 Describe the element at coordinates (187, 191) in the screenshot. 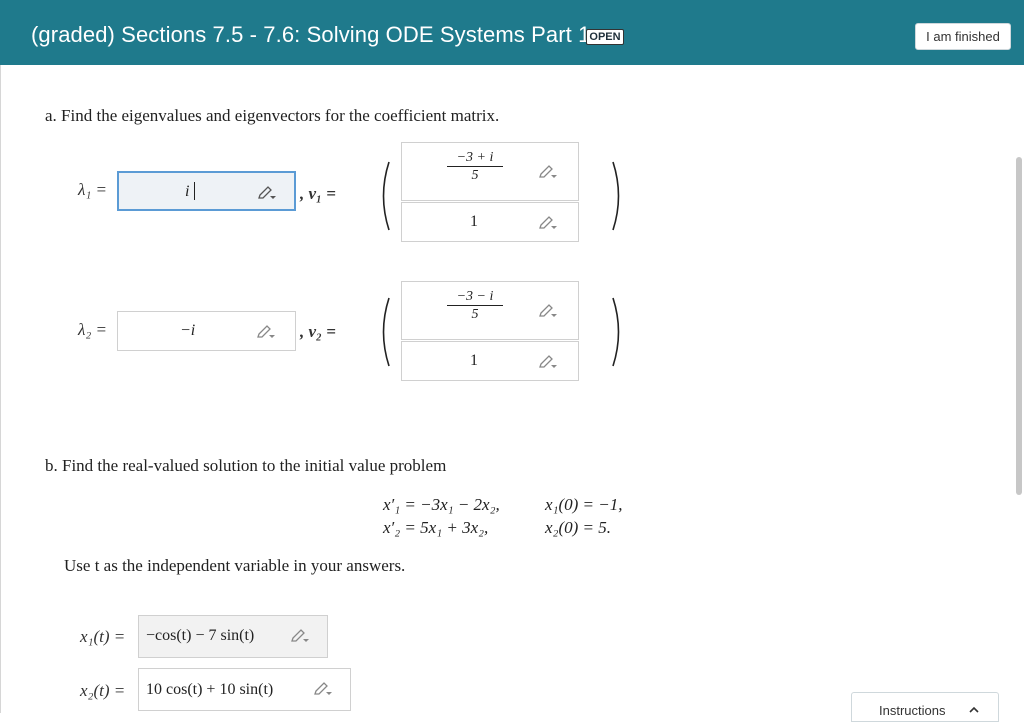

I see `lambda1-value: i` at that location.